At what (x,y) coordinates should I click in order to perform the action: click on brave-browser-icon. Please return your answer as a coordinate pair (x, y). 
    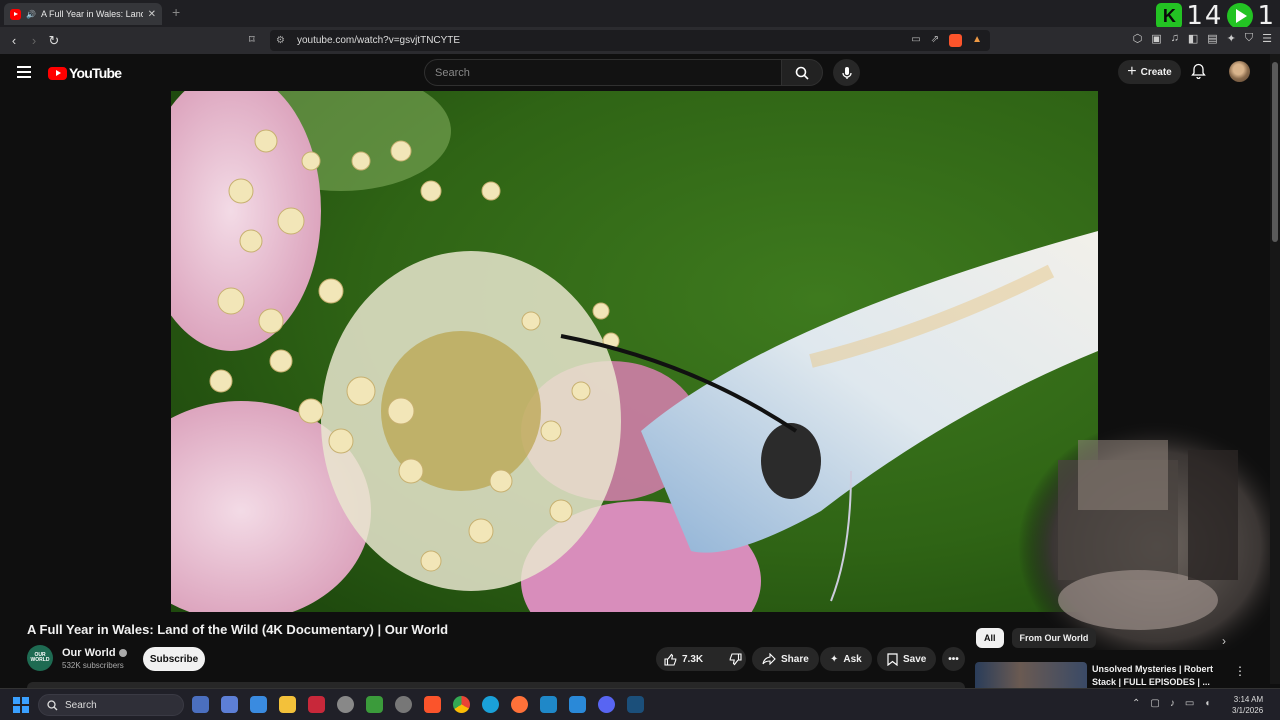
    Looking at the image, I should click on (432, 704).